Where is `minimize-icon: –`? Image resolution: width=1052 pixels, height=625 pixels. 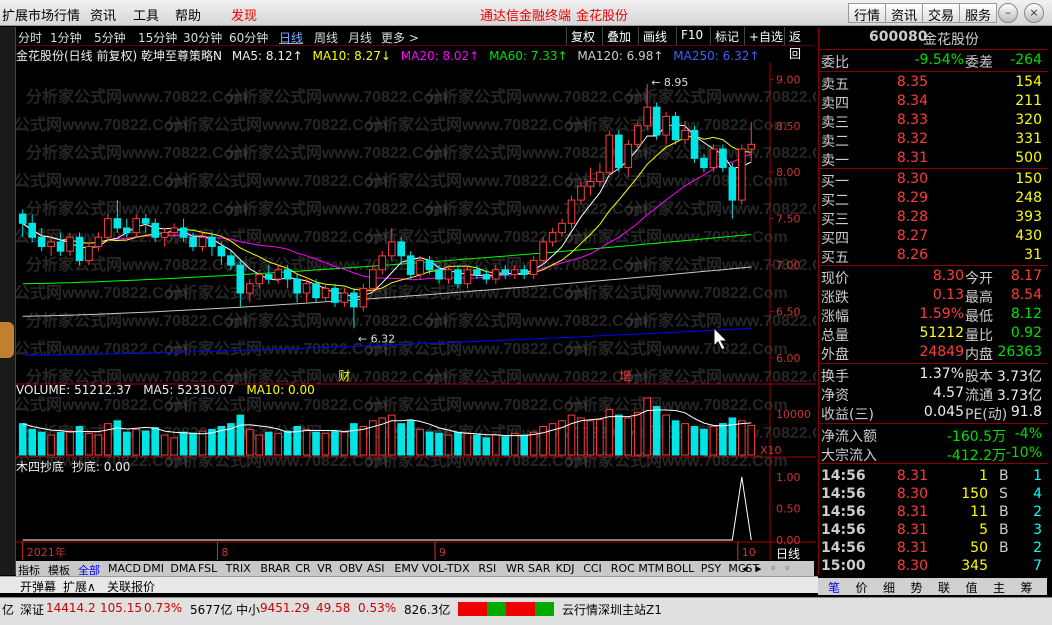
minimize-icon: – is located at coordinates (1008, 13).